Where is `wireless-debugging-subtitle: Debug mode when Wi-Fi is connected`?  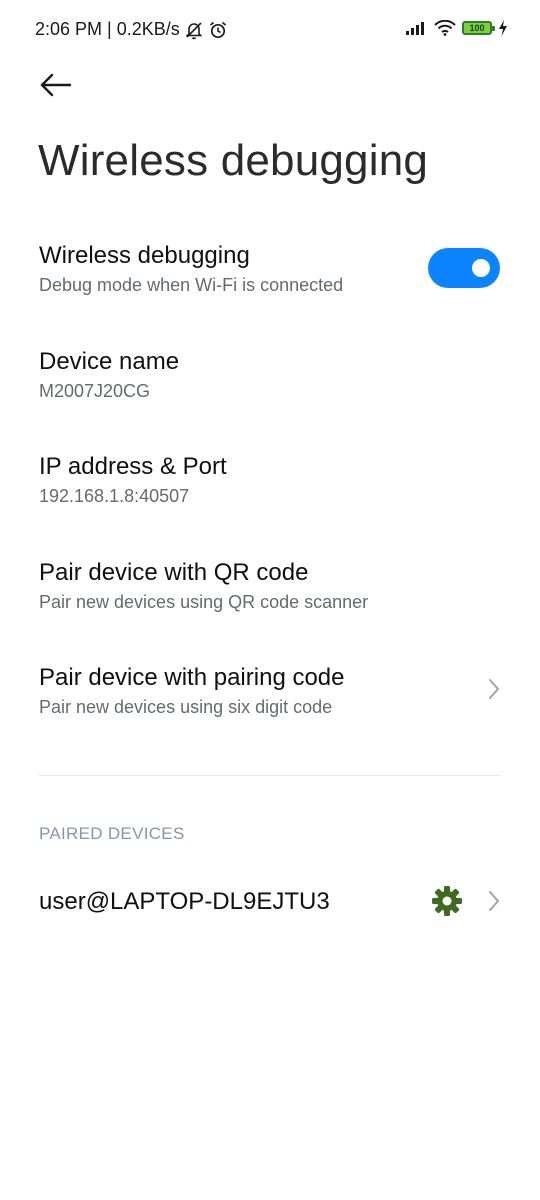 wireless-debugging-subtitle: Debug mode when Wi-Fi is connected is located at coordinates (191, 285).